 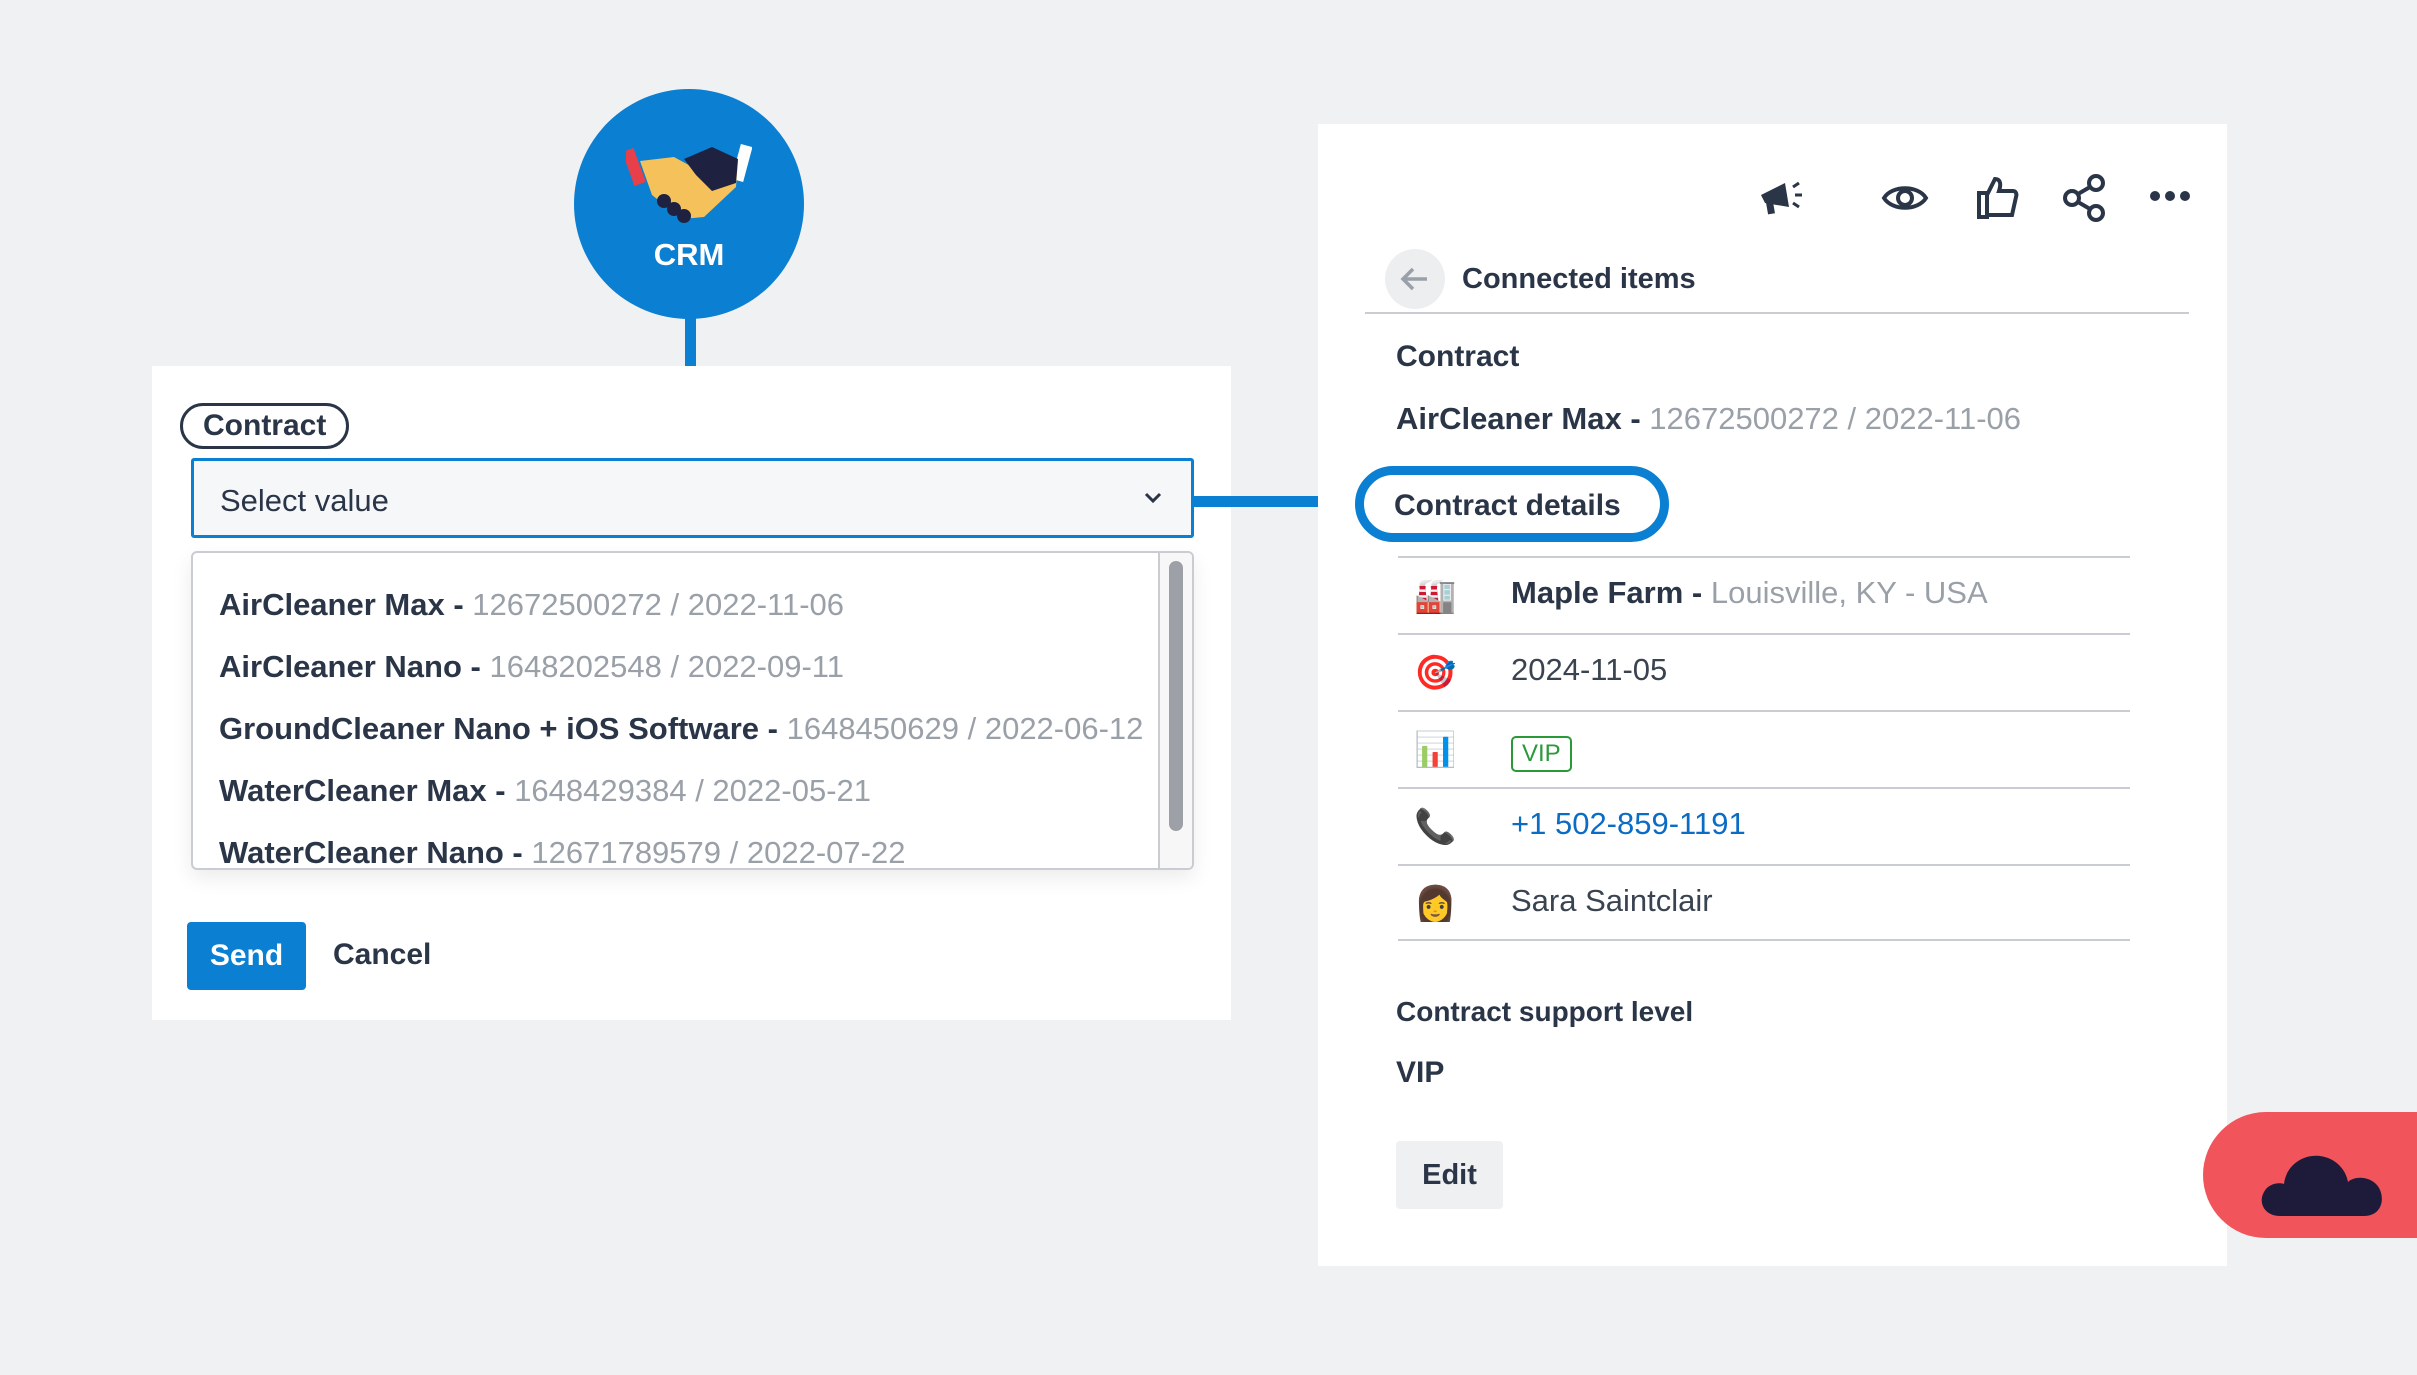 I want to click on detail-row-company: 🏭 Maple Farm - Louisville, KY - USA, so click(x=1764, y=594).